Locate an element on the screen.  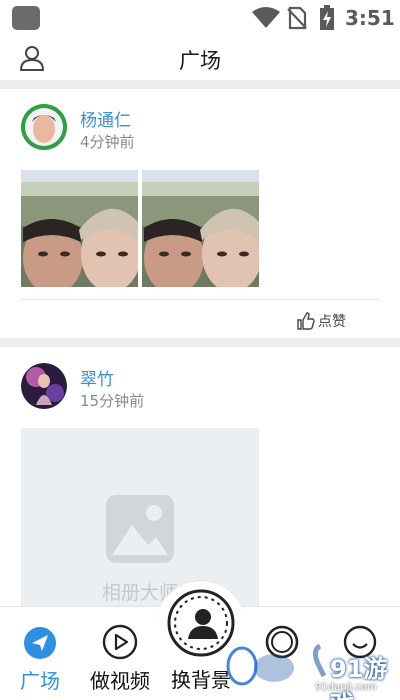
post-username: 翠竹 is located at coordinates (97, 377).